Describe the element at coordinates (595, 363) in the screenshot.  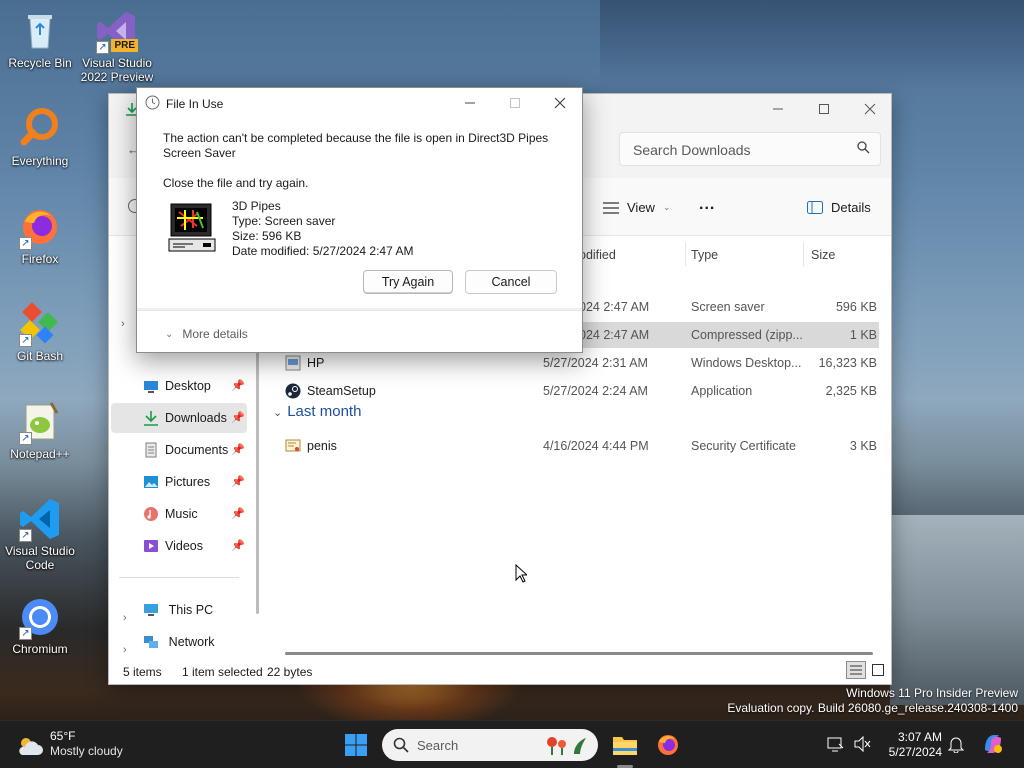
I see `row-date: 5/27/2024 2:31 AM` at that location.